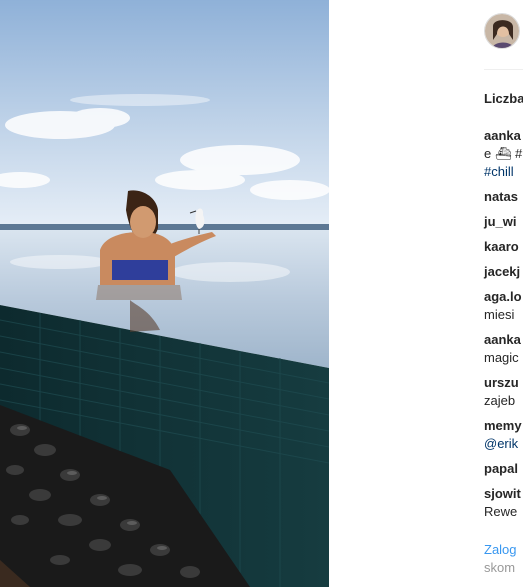 The image size is (523, 587). I want to click on login-prompt-text: skom, so click(500, 567).